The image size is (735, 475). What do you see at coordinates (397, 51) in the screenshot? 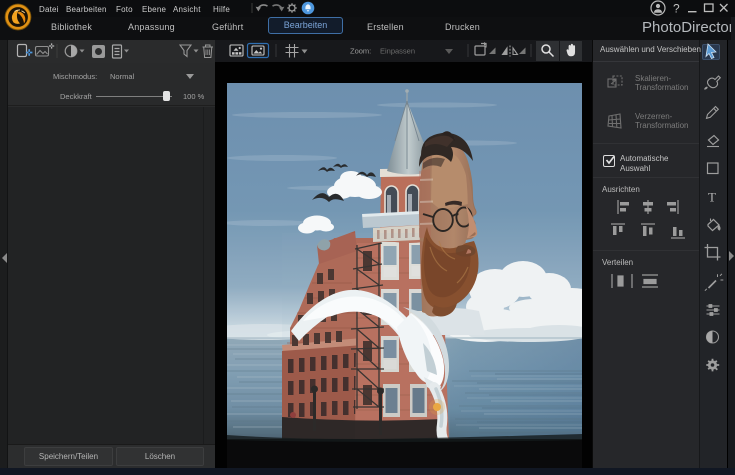
I see `svg-text: Einpassen` at bounding box center [397, 51].